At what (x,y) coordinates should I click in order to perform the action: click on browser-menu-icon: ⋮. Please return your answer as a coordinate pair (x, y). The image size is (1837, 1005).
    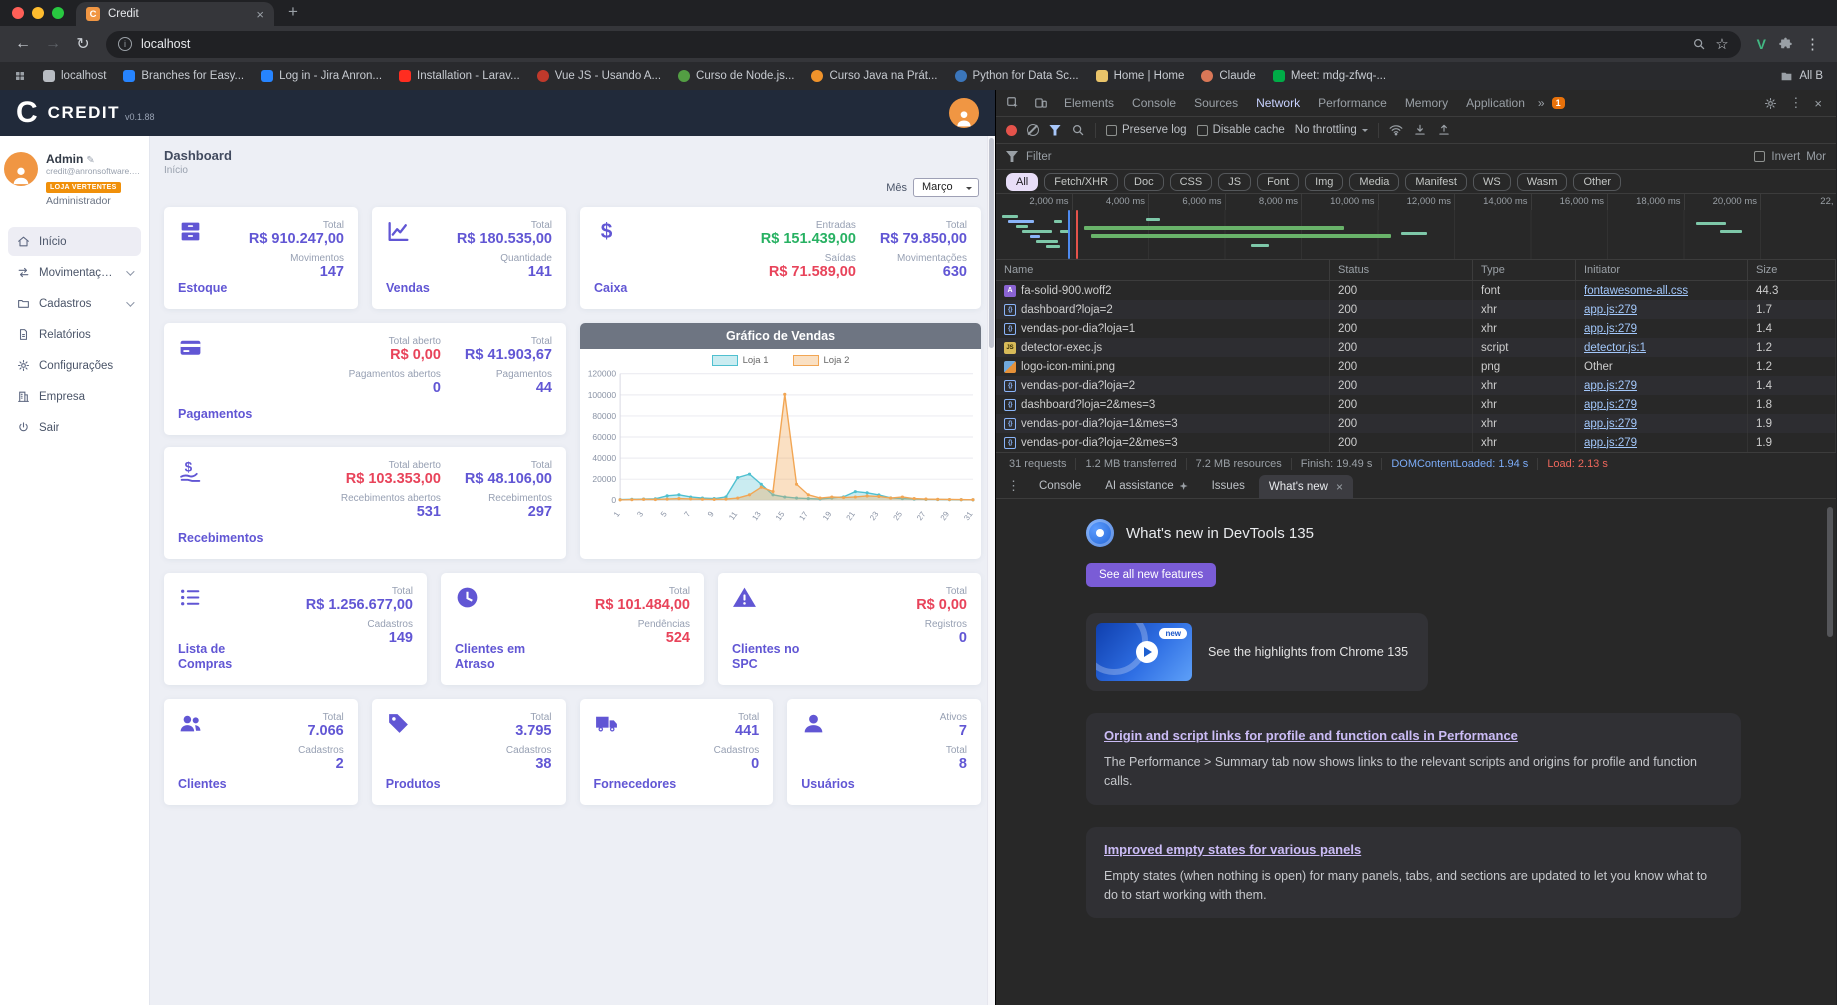
    Looking at the image, I should click on (1813, 44).